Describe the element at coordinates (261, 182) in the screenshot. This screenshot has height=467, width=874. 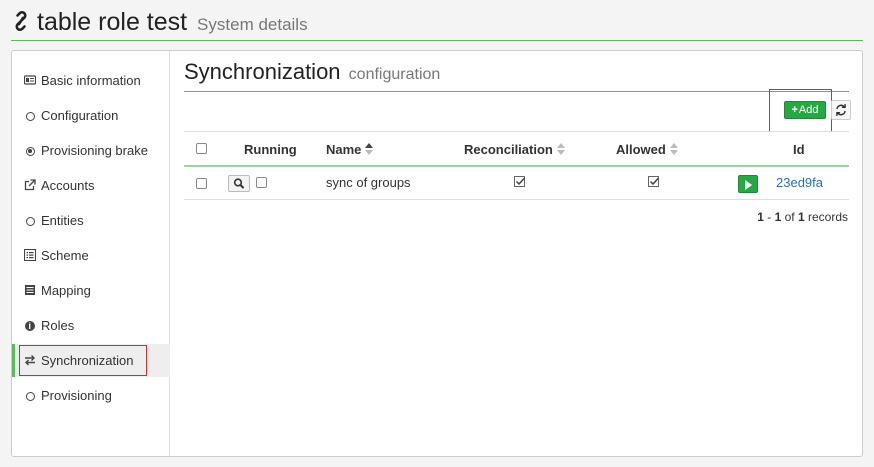
I see `running-checkbox` at that location.